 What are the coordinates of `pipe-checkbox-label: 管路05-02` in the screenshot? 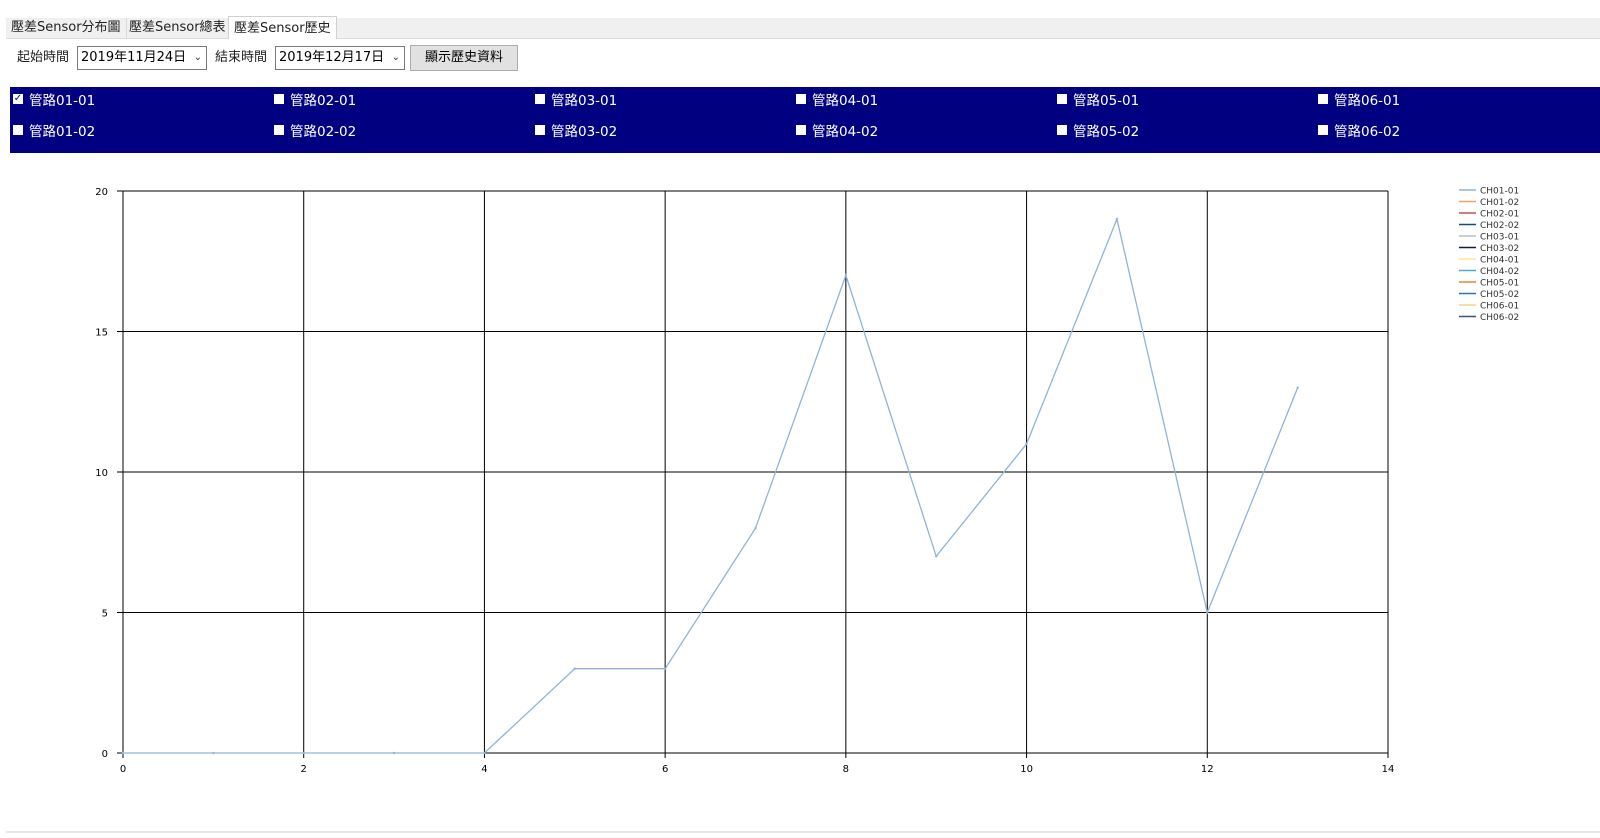 It's located at (1106, 132).